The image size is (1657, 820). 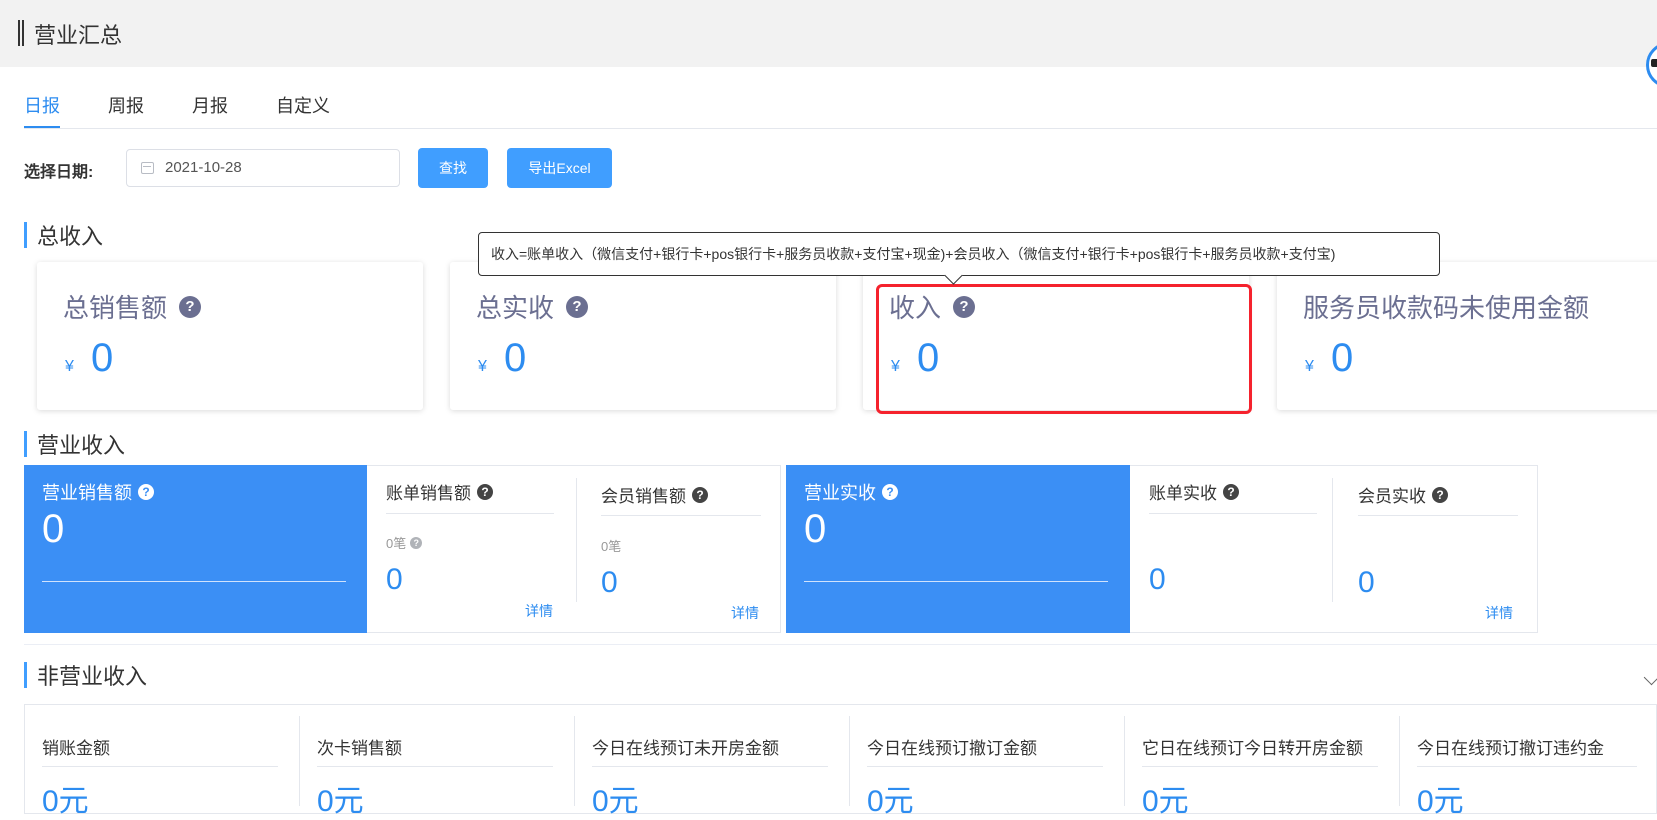 What do you see at coordinates (203, 167) in the screenshot?
I see `date-value: 2021-10-28` at bounding box center [203, 167].